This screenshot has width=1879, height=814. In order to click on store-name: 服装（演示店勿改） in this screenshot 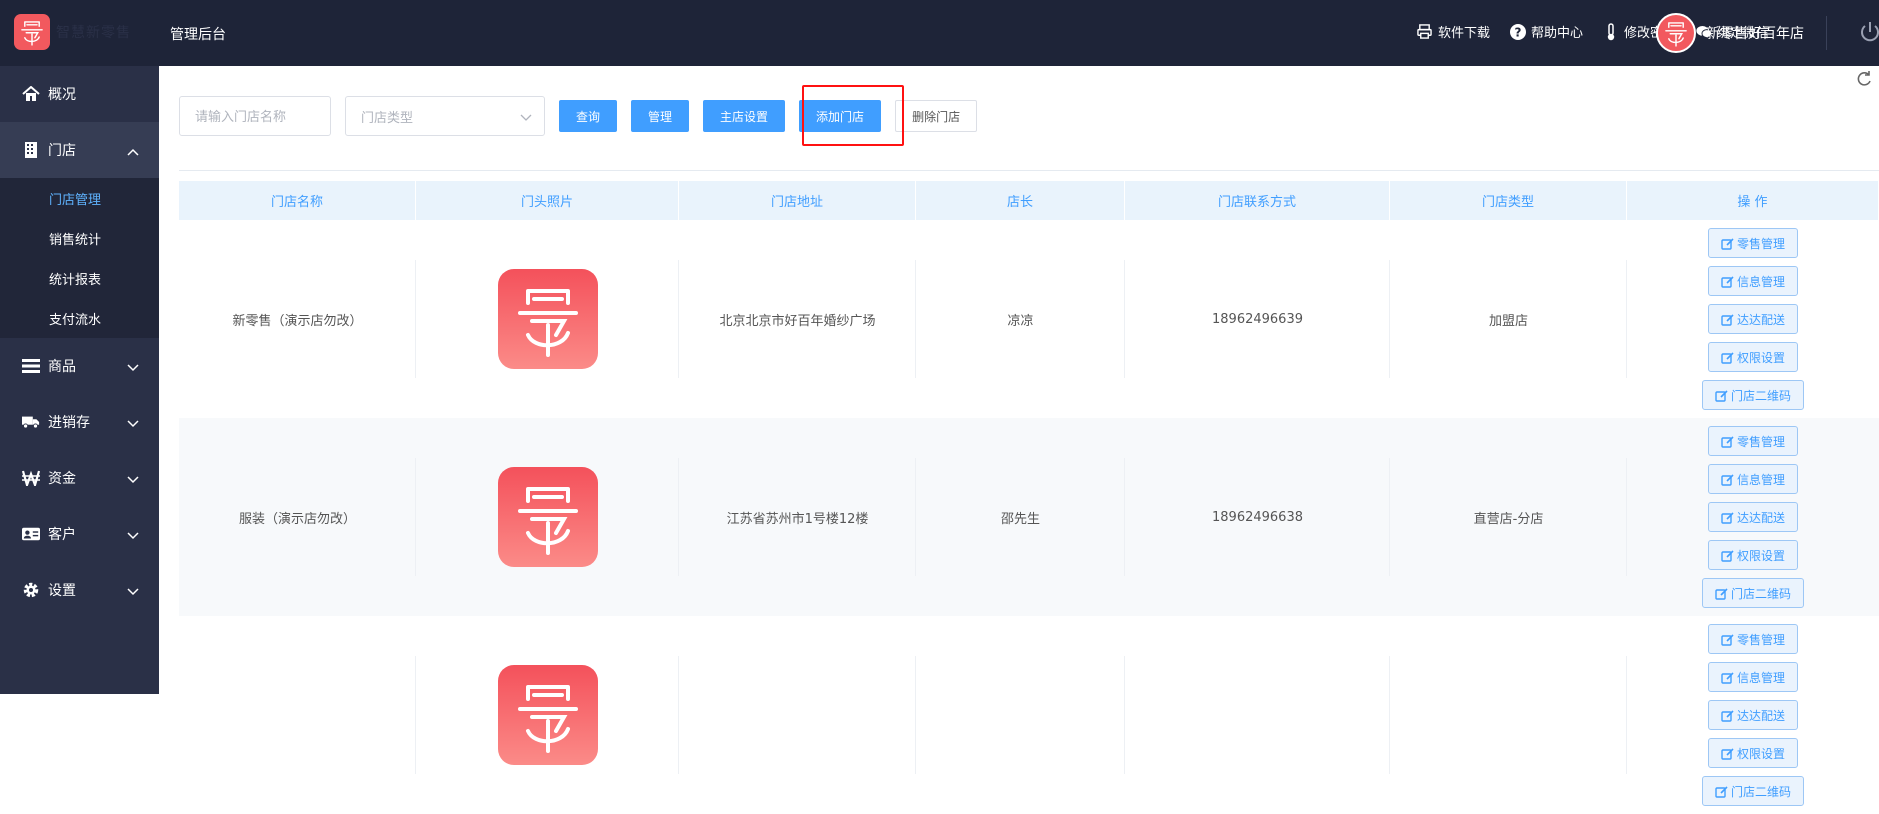, I will do `click(297, 519)`.